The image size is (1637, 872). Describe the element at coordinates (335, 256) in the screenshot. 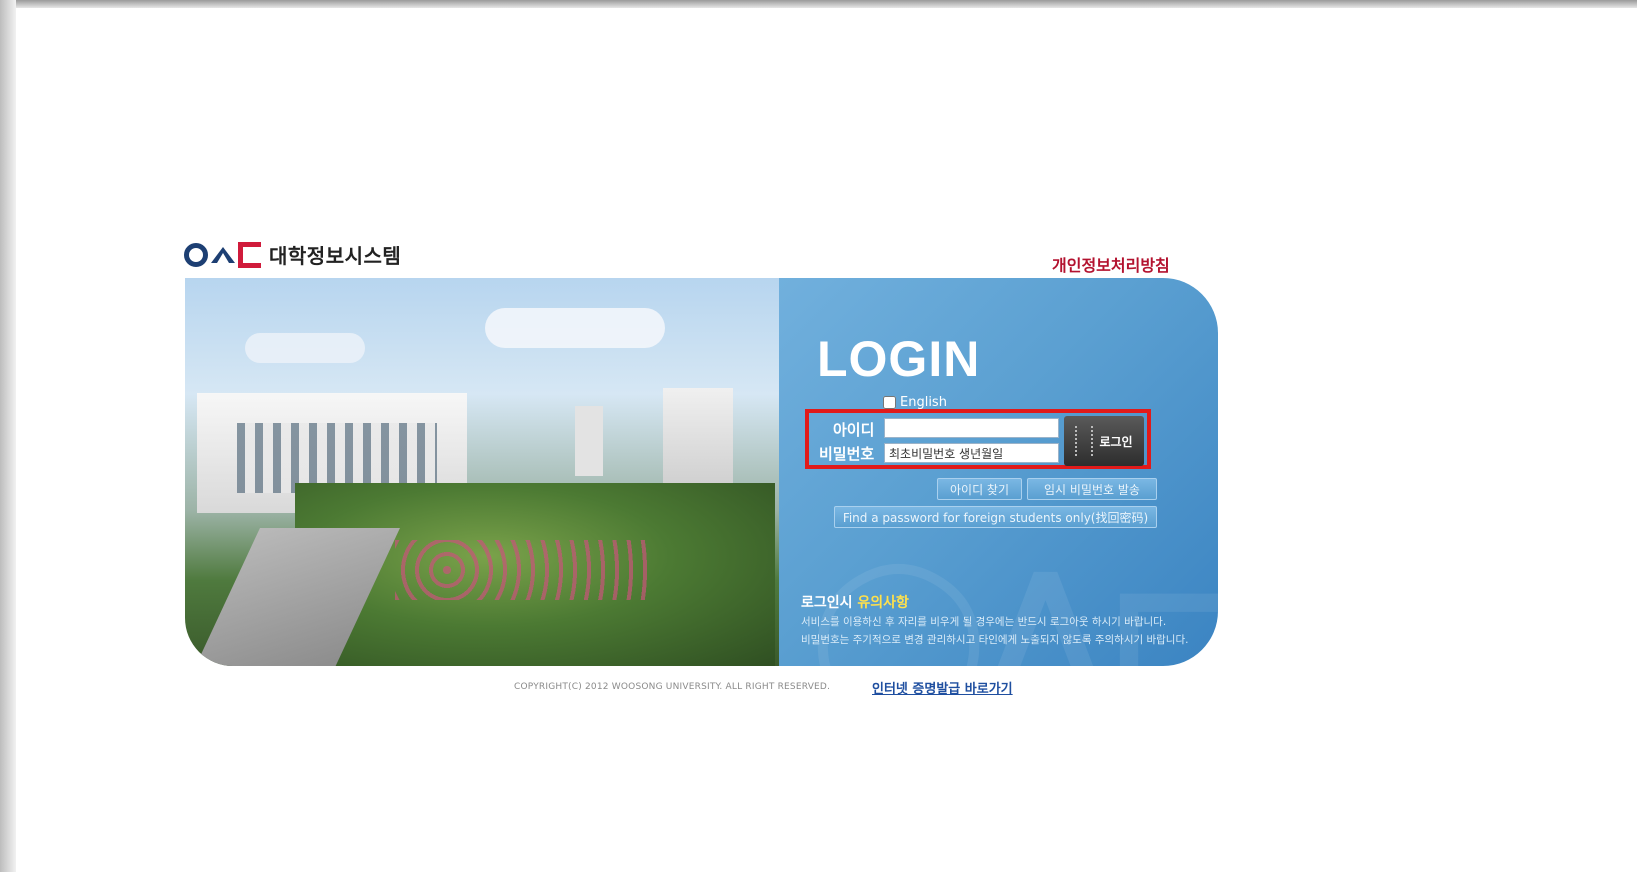

I see `system-name: 대학정보시스템` at that location.